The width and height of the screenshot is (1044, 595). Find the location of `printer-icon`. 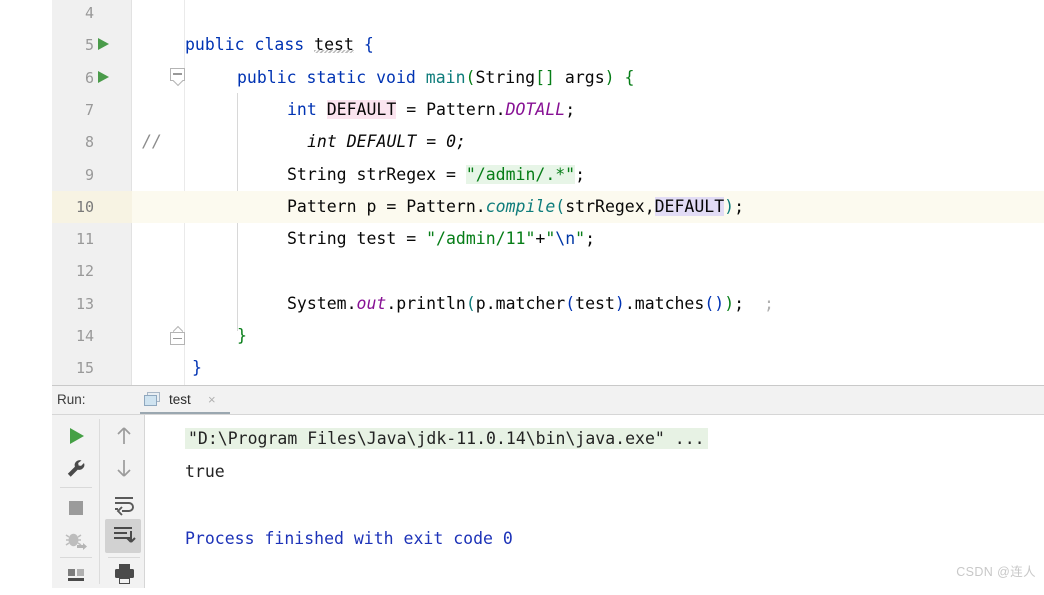

printer-icon is located at coordinates (124, 574).